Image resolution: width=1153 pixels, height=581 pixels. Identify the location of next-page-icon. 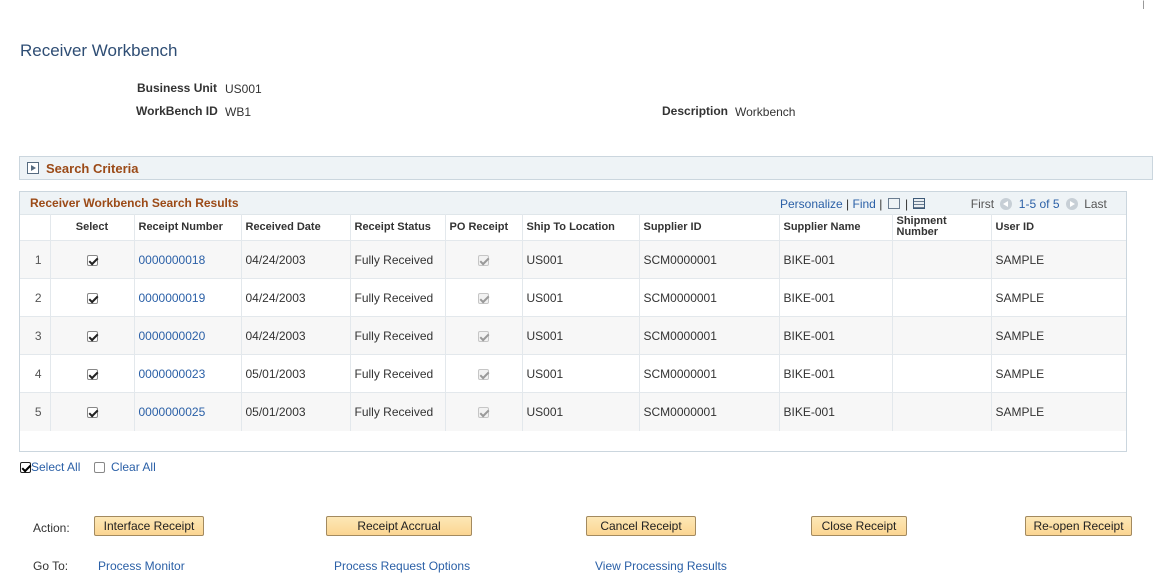
(1071, 204).